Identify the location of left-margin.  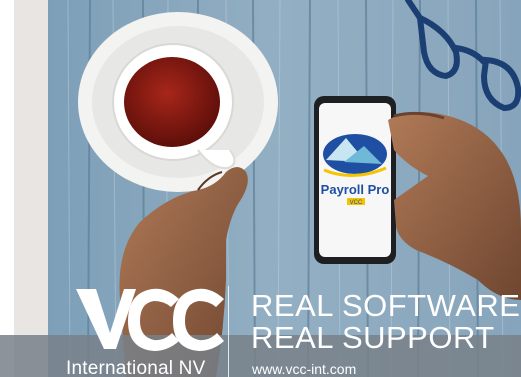
(7, 188).